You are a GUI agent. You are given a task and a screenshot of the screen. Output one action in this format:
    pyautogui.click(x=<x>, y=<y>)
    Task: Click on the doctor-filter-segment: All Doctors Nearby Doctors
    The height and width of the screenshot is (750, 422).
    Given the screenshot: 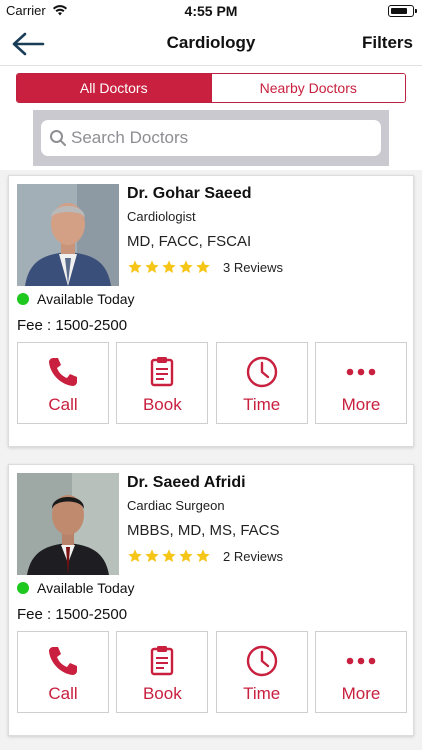 What is the action you would take?
    pyautogui.click(x=211, y=88)
    